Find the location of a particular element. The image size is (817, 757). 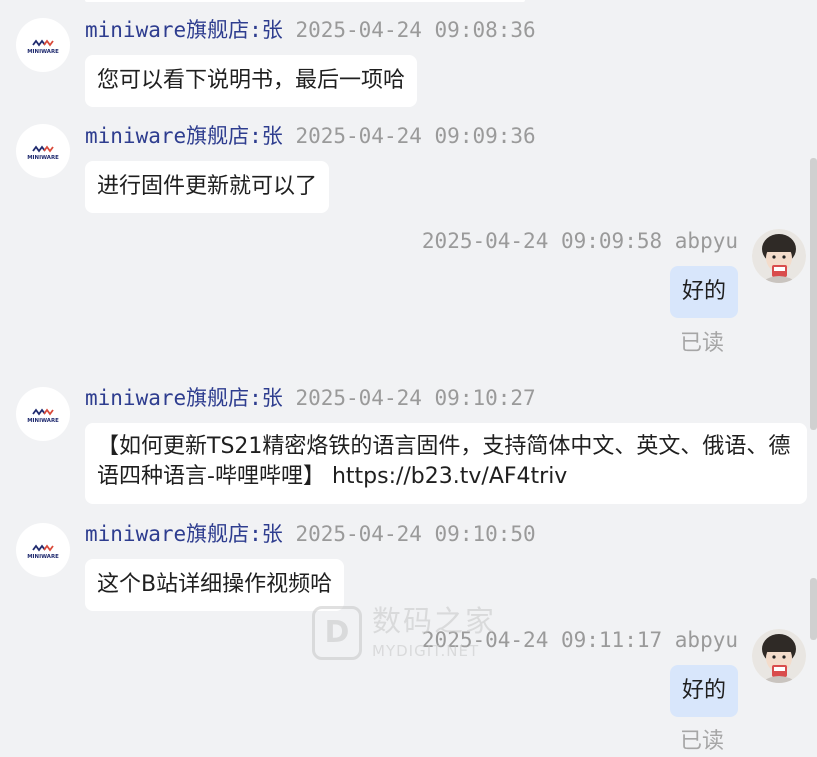

message-time: 2025-04-24 09:09:36 is located at coordinates (415, 136).